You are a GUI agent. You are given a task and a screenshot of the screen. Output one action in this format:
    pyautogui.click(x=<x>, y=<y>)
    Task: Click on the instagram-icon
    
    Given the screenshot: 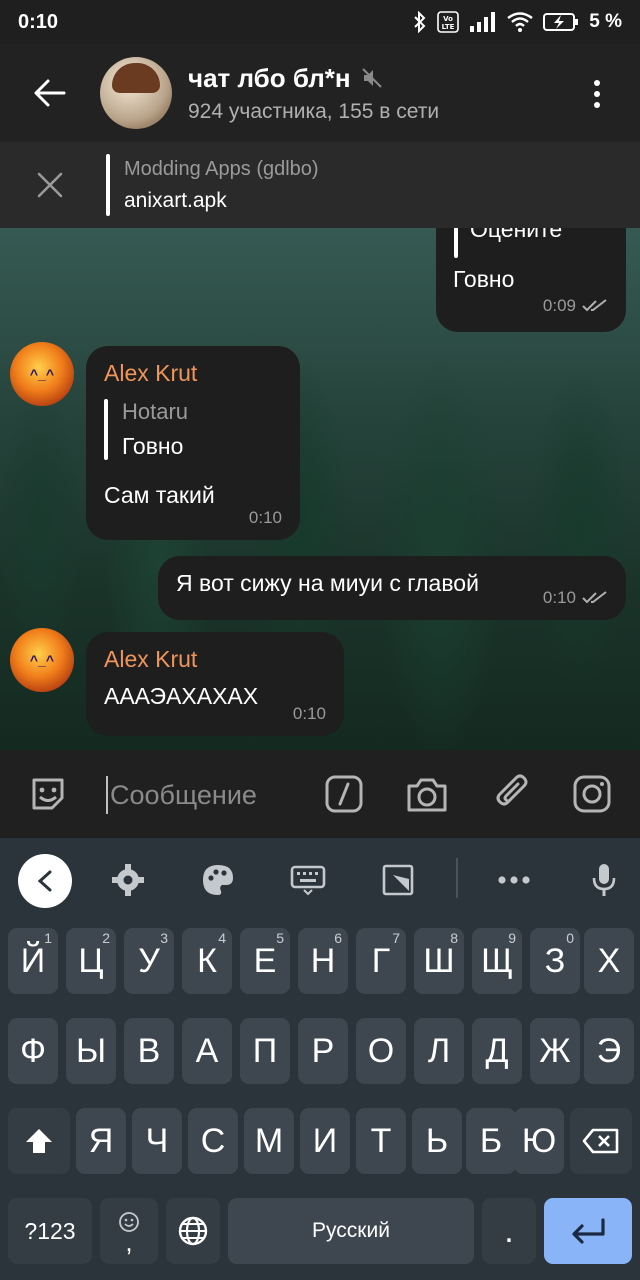 What is the action you would take?
    pyautogui.click(x=592, y=794)
    